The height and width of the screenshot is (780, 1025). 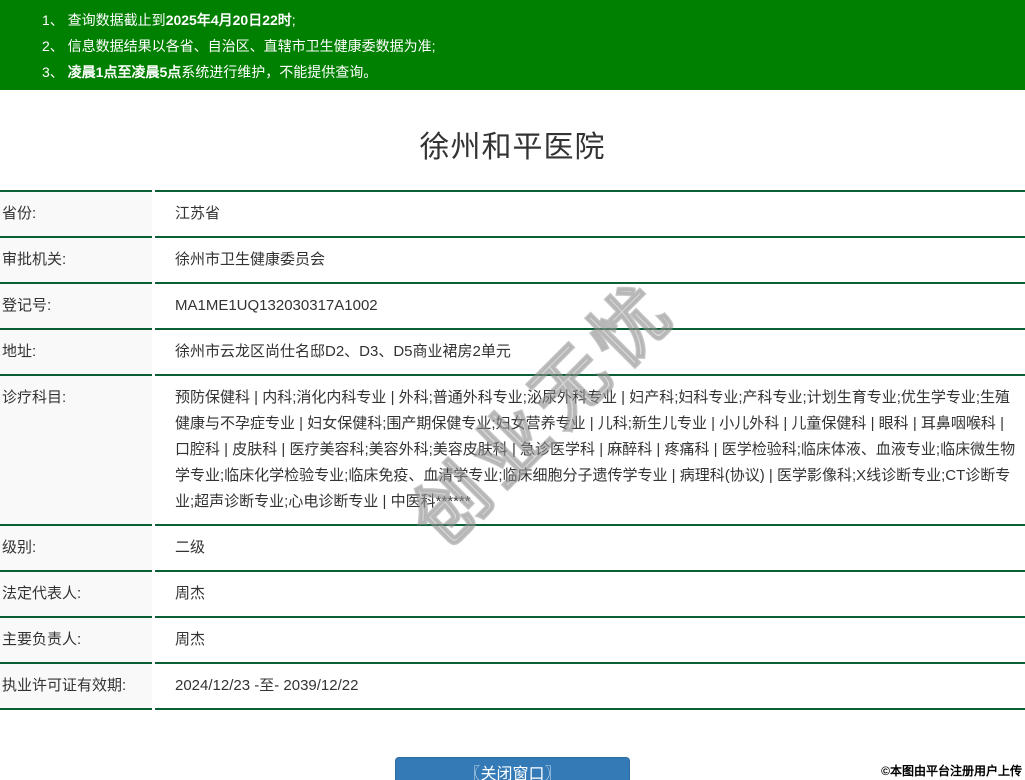 I want to click on row-label: 登记号:, so click(x=76, y=307).